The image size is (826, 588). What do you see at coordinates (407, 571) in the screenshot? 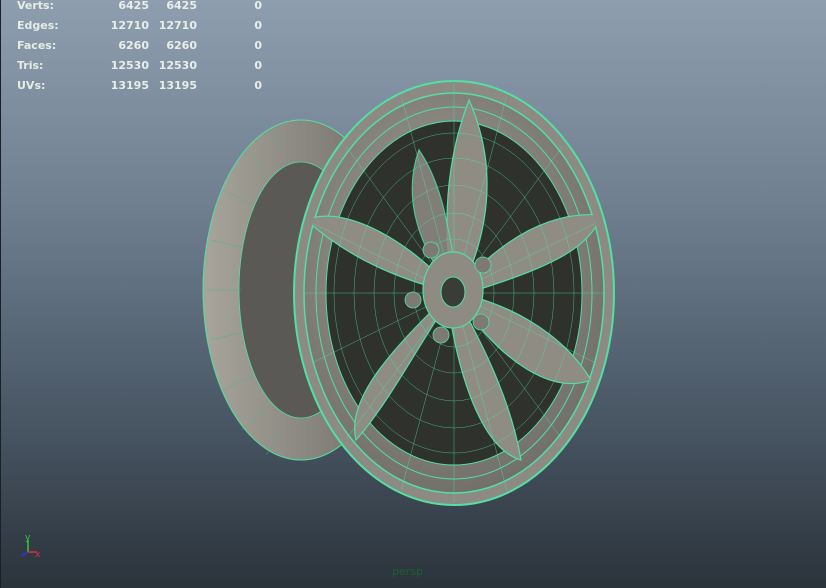
I see `camera-name-label: persp` at bounding box center [407, 571].